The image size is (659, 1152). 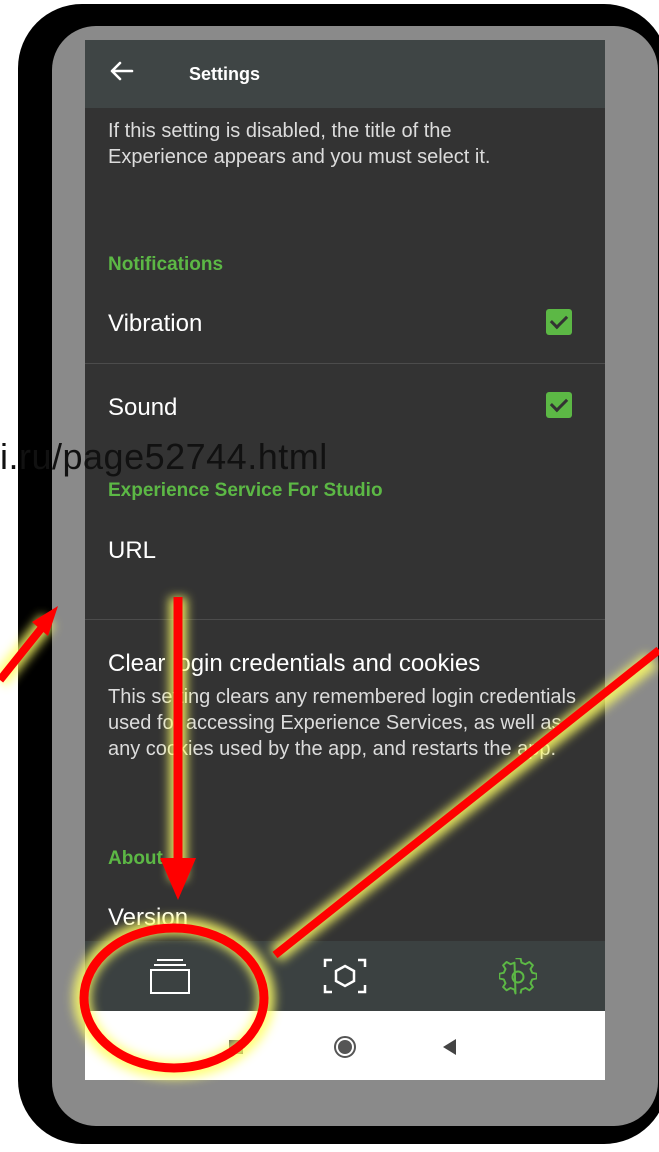 What do you see at coordinates (29, 644) in the screenshot?
I see `annotation-arrow-left` at bounding box center [29, 644].